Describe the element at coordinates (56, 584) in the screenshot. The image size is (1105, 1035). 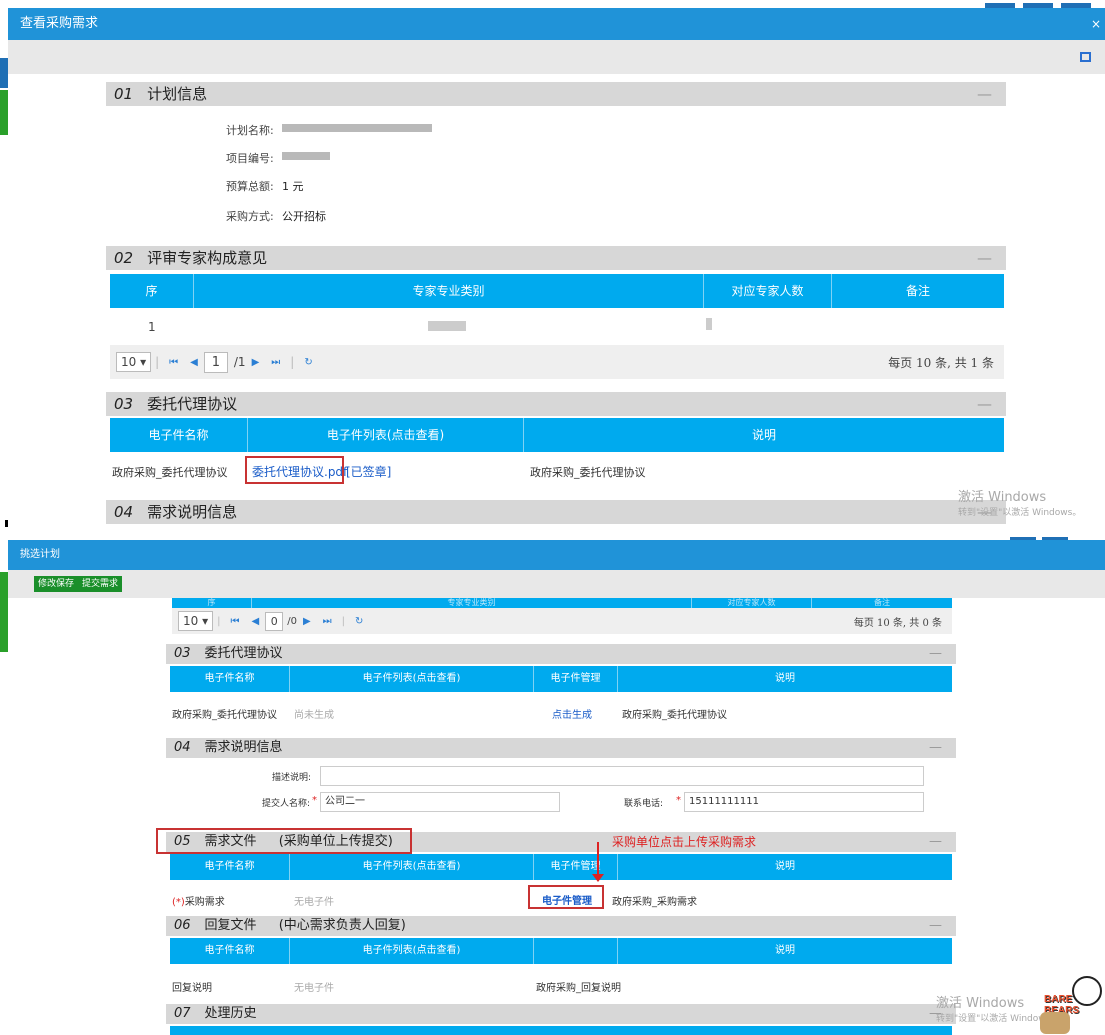
I see `save-changes-button: 修改保存` at that location.